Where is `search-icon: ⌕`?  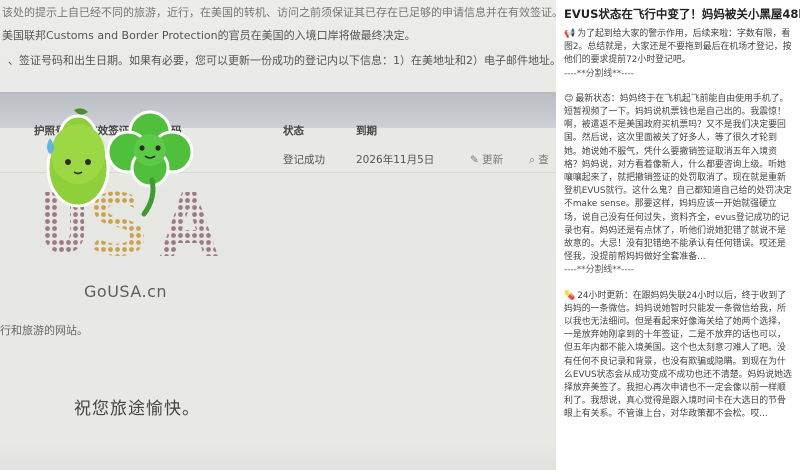
search-icon: ⌕ is located at coordinates (532, 160).